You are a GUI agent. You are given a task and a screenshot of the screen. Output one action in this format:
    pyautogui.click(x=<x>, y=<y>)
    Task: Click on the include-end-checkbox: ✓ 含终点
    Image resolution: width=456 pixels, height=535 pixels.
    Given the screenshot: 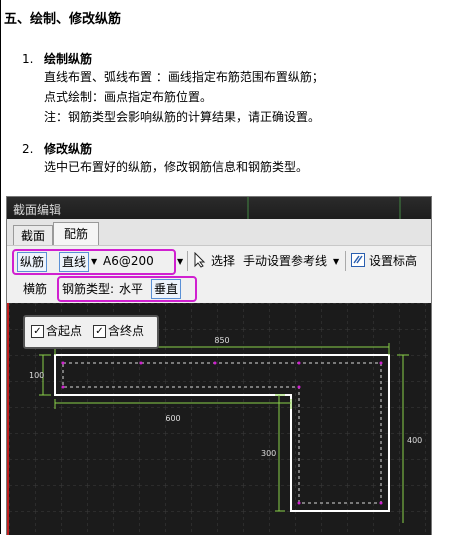 What is the action you would take?
    pyautogui.click(x=118, y=331)
    